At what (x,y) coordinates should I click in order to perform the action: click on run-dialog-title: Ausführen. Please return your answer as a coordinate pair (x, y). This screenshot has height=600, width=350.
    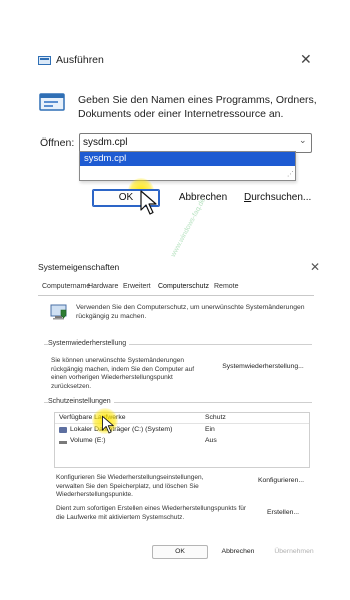
    Looking at the image, I should click on (80, 60).